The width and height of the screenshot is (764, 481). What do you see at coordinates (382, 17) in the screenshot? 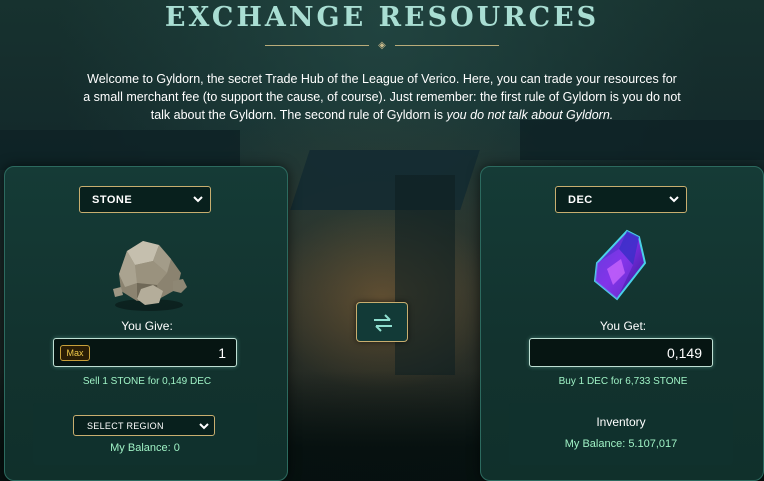
I see `page-title: EXCHANGE RESOURCES` at bounding box center [382, 17].